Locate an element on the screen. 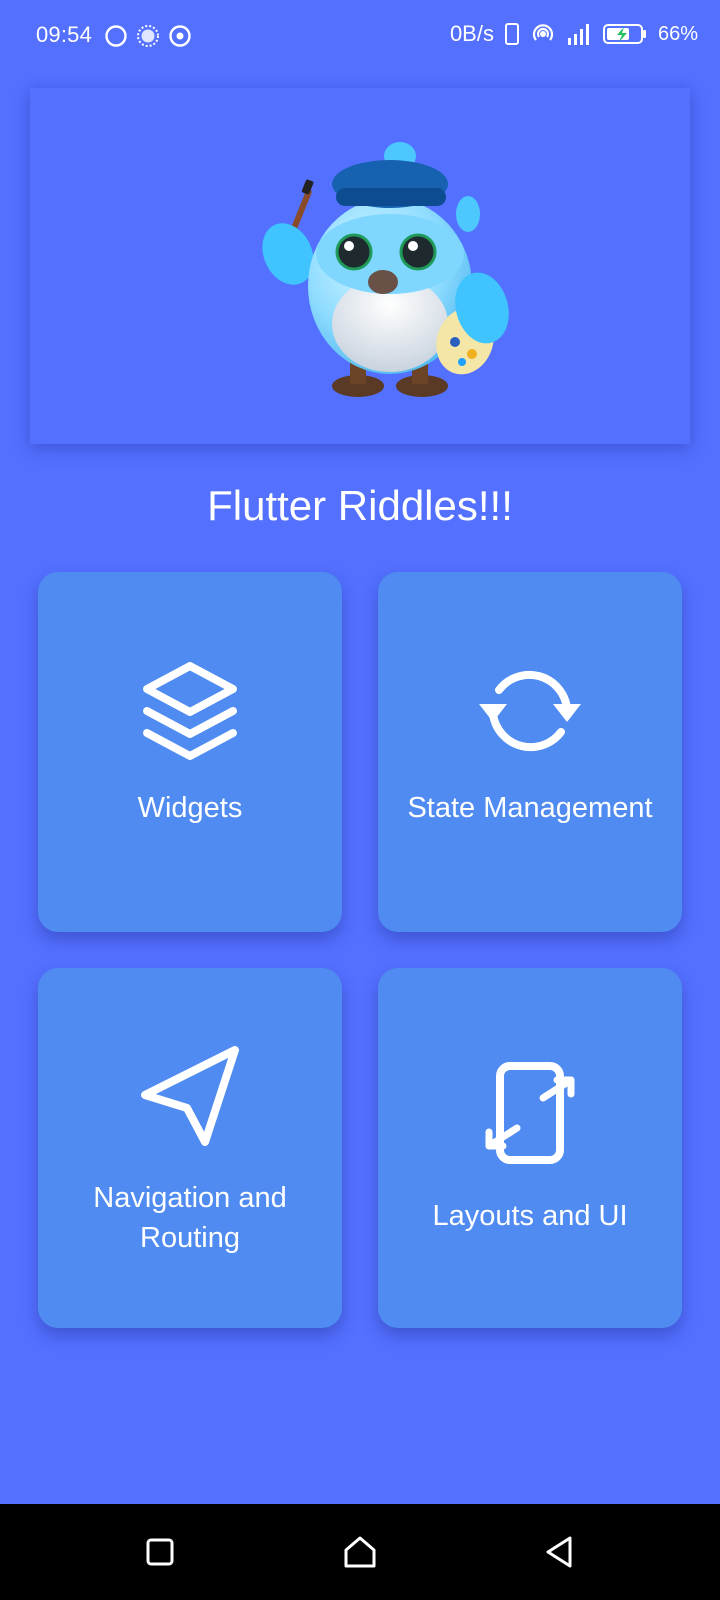  category-label: Navigation and Routing is located at coordinates (190, 1218).